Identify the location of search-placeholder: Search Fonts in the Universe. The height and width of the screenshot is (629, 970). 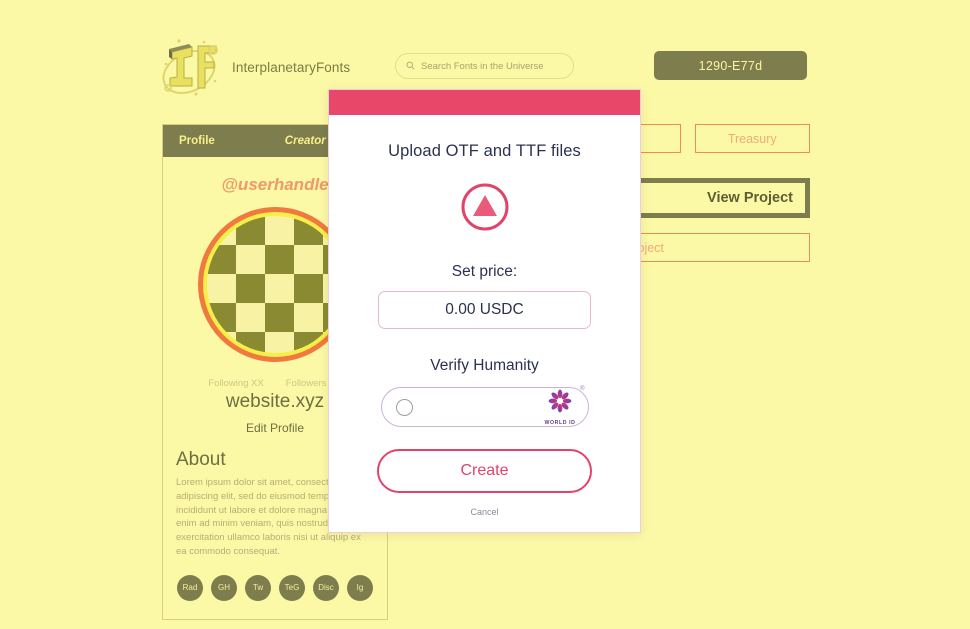
(482, 66).